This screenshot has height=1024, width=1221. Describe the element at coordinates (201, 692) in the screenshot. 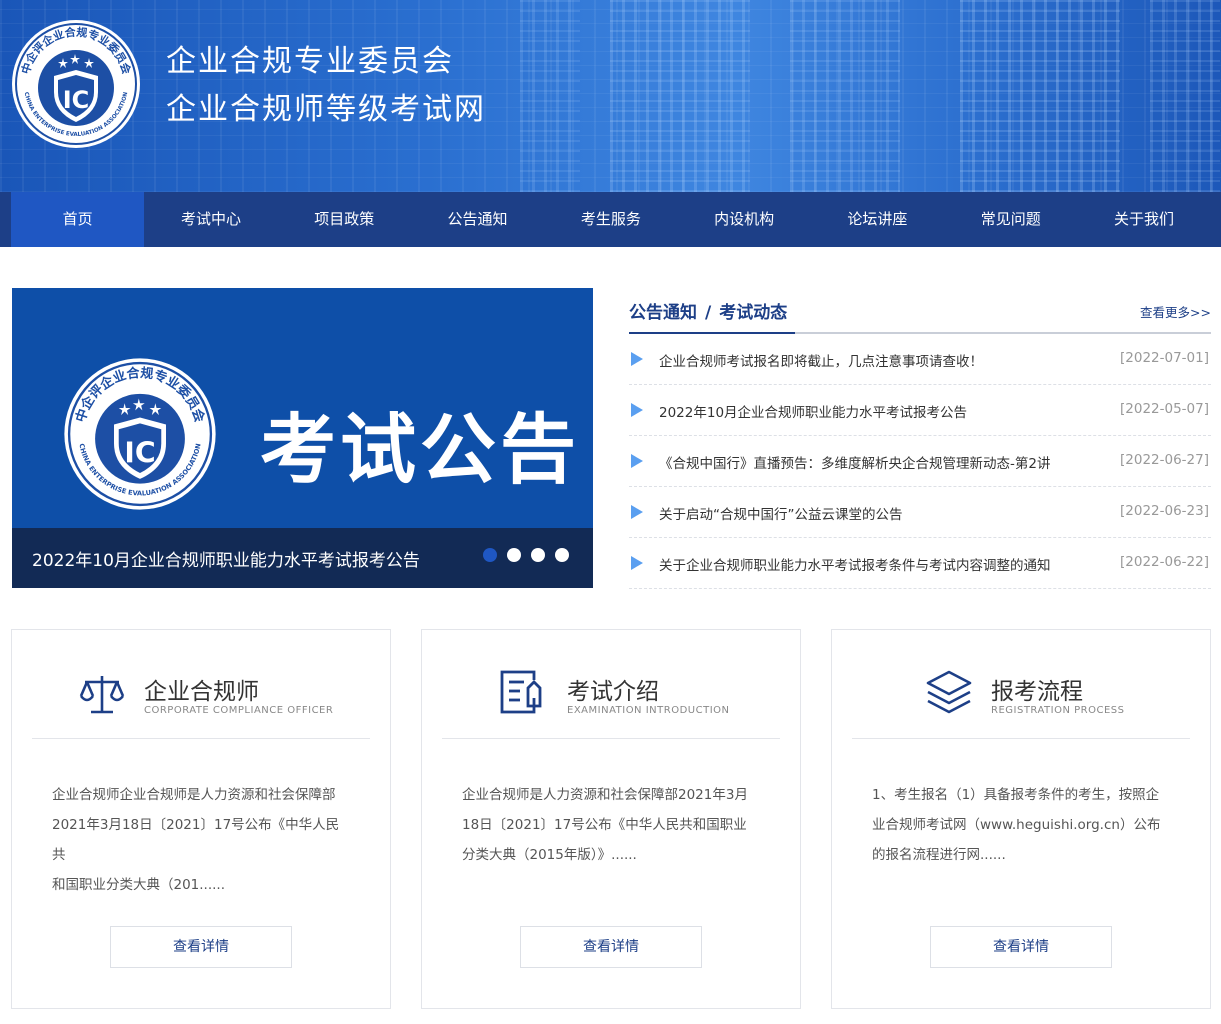

I see `card-title: 企业合规师` at that location.